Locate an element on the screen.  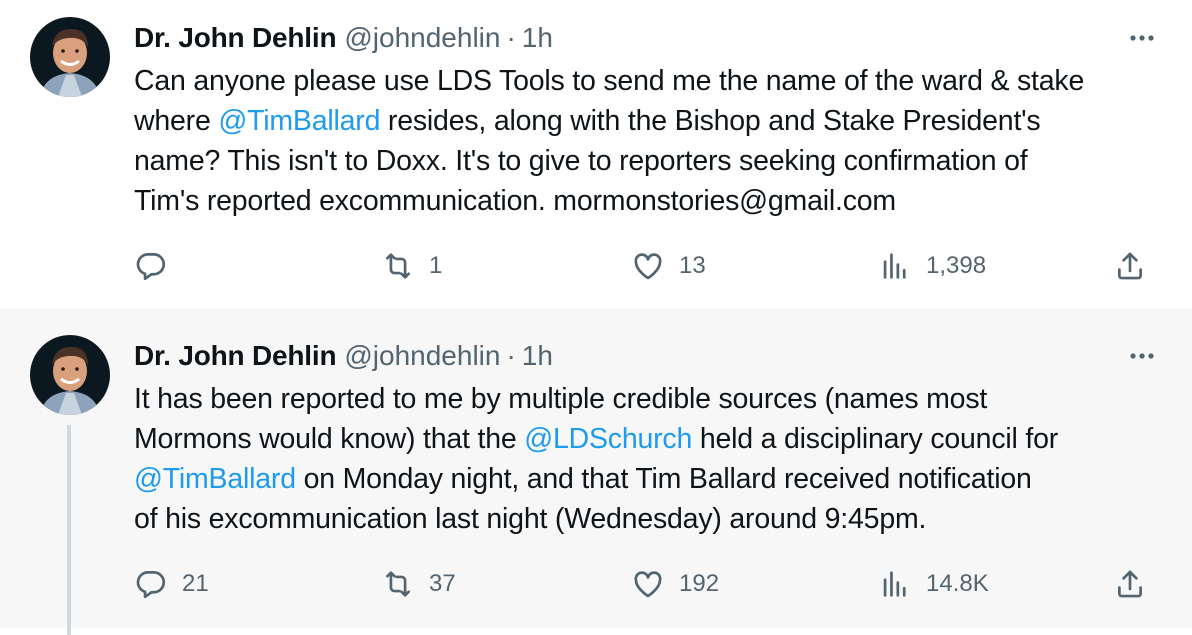
text-segment: held a disciplinary council for is located at coordinates (875, 439).